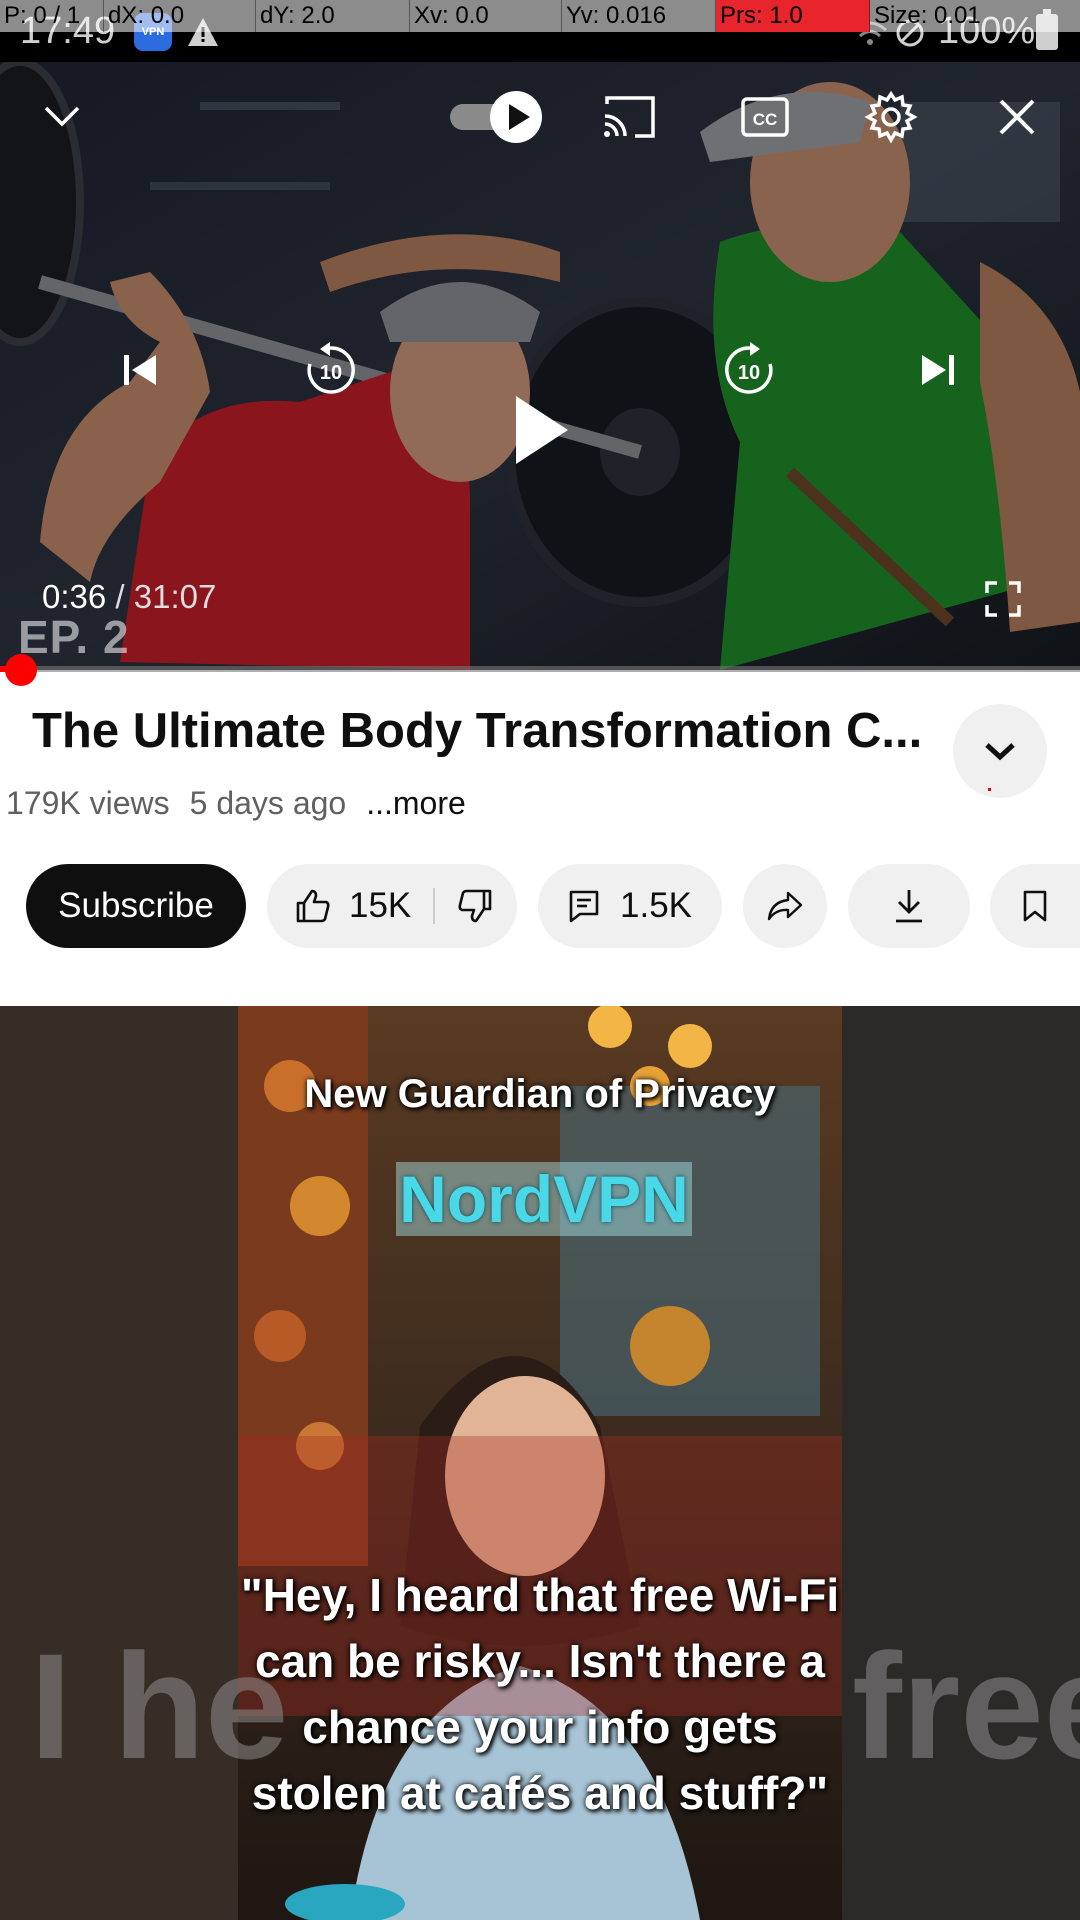 The image size is (1080, 1920). Describe the element at coordinates (136, 906) in the screenshot. I see `subscribe-button: Subscribe` at that location.